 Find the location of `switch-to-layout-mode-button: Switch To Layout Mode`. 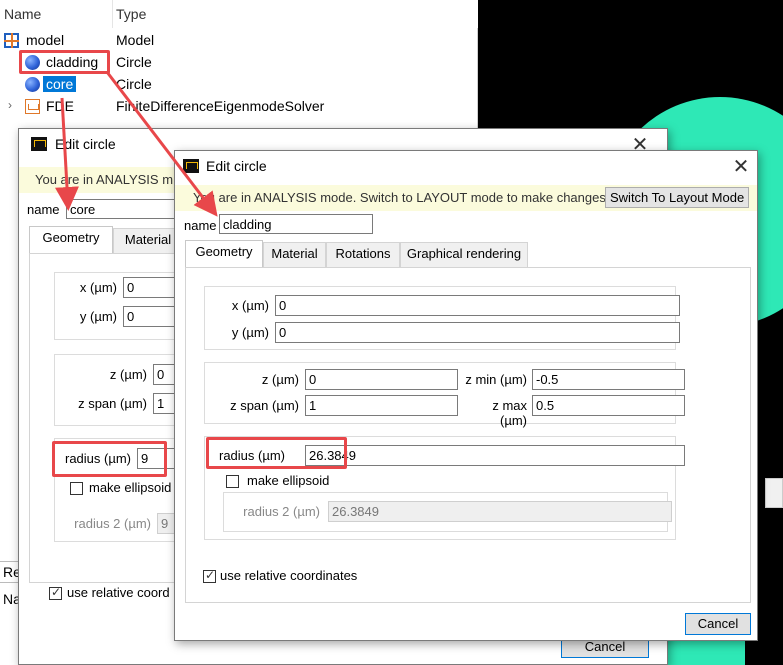

switch-to-layout-mode-button: Switch To Layout Mode is located at coordinates (677, 197).